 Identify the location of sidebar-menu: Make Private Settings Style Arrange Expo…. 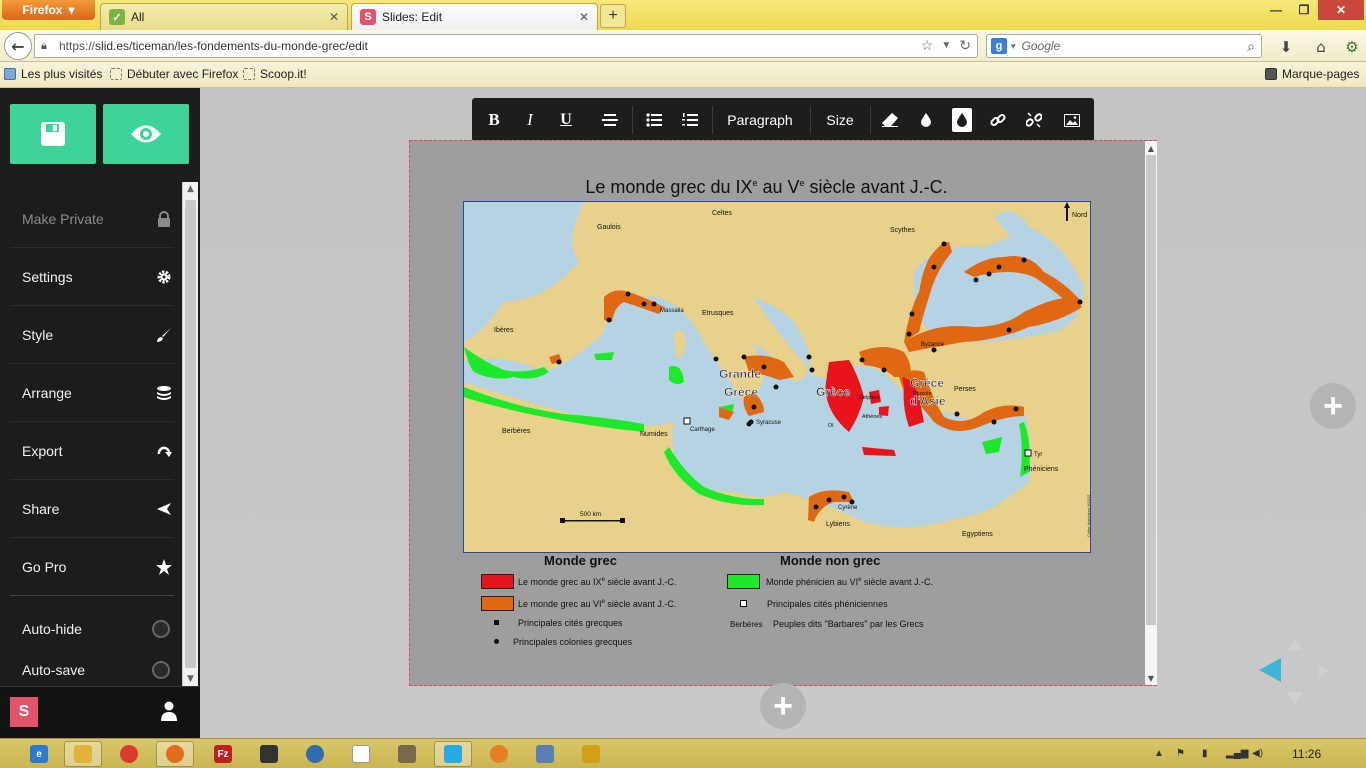
(92, 440).